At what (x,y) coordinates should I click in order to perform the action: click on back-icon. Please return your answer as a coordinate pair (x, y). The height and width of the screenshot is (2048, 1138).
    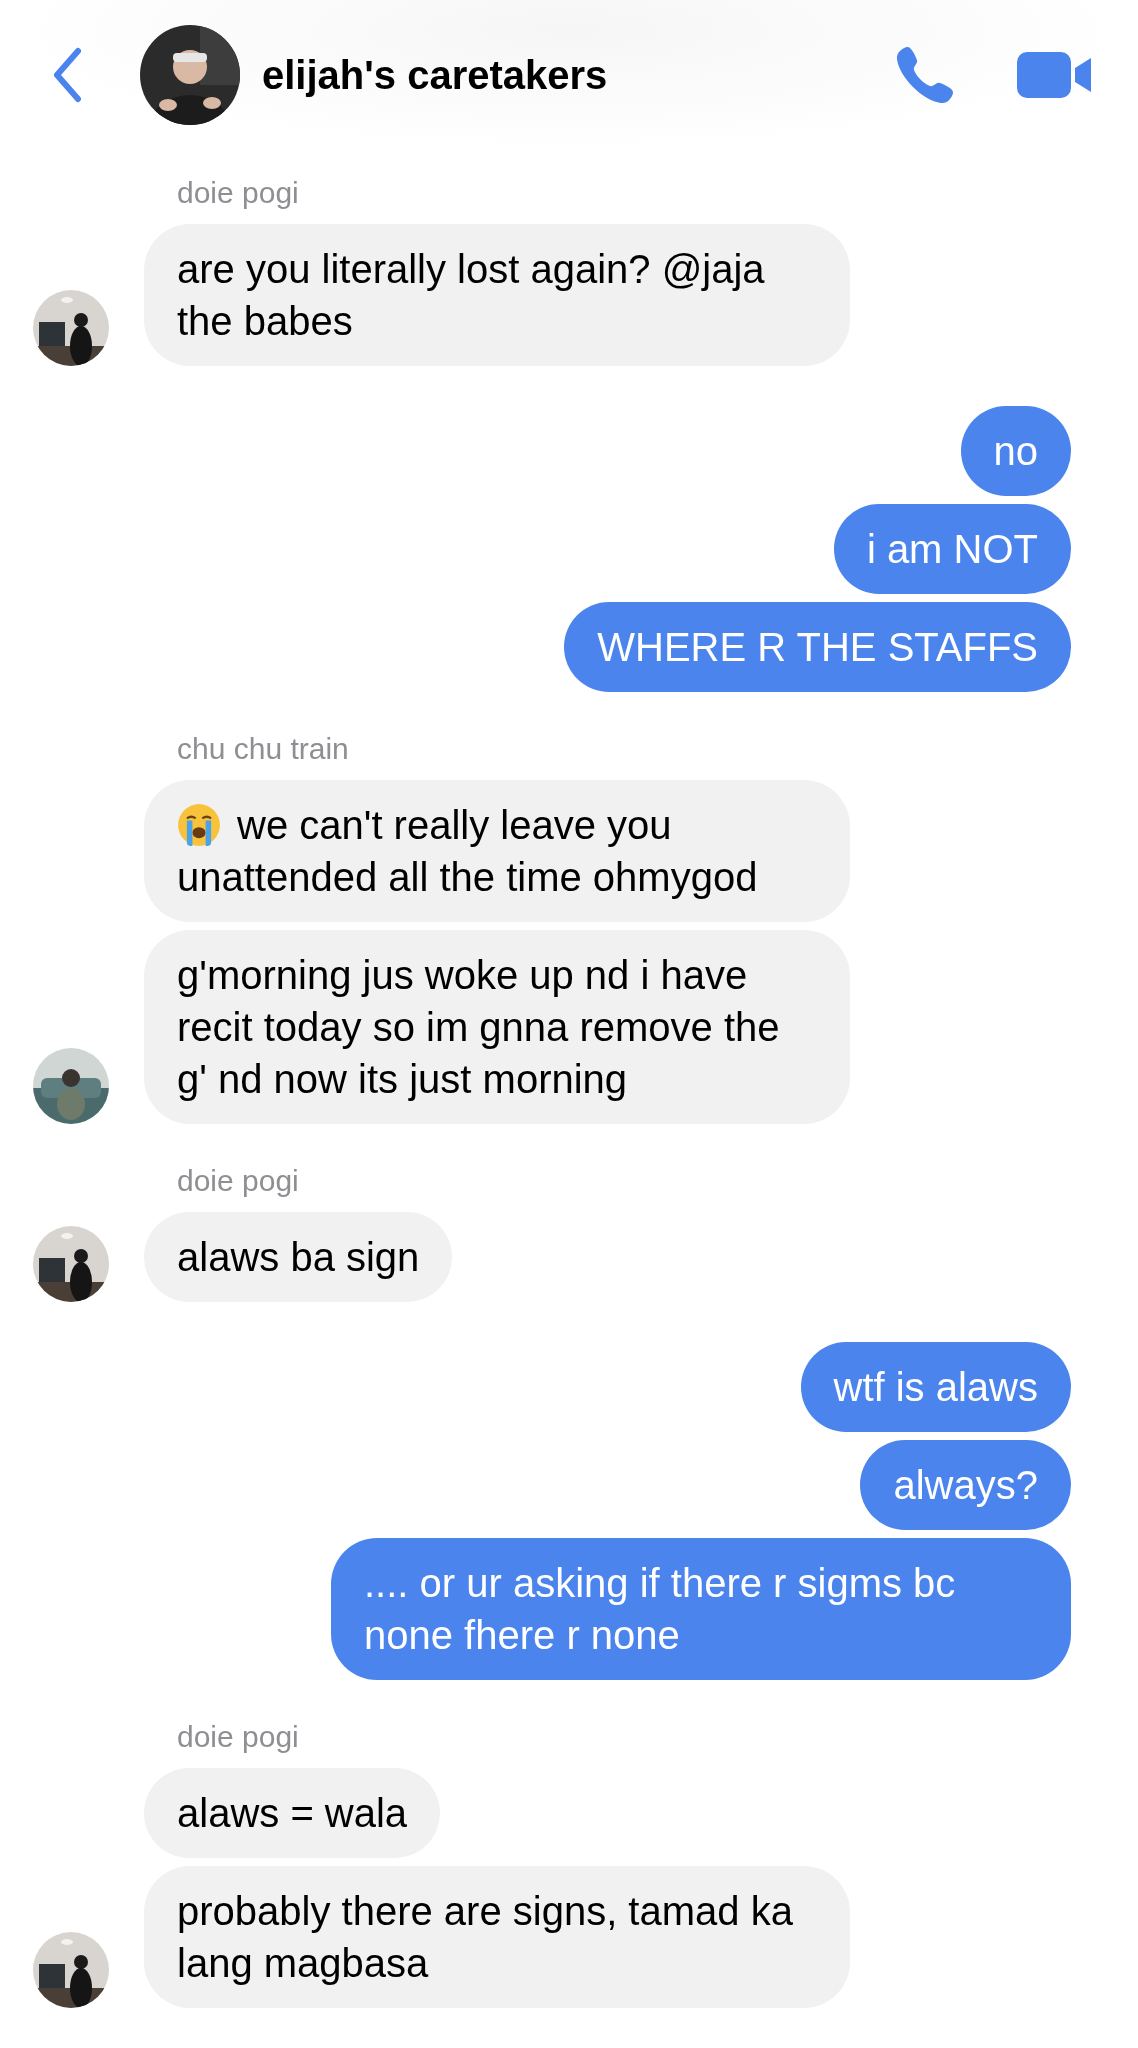
    Looking at the image, I should click on (67, 75).